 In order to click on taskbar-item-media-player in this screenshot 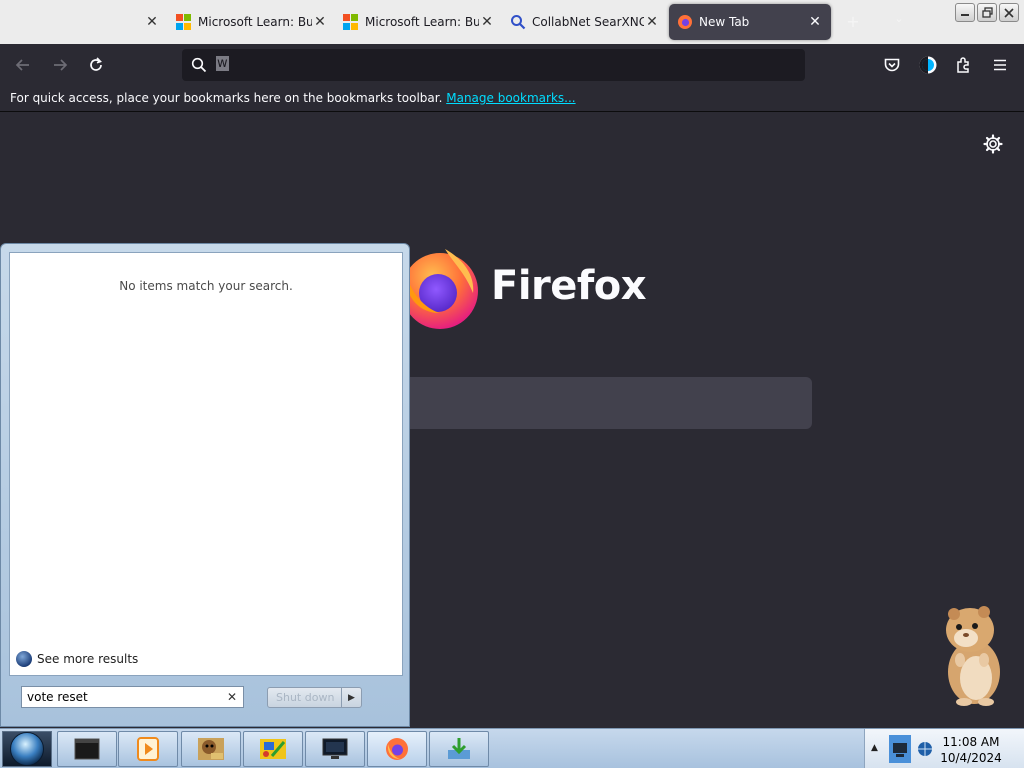, I will do `click(148, 749)`.